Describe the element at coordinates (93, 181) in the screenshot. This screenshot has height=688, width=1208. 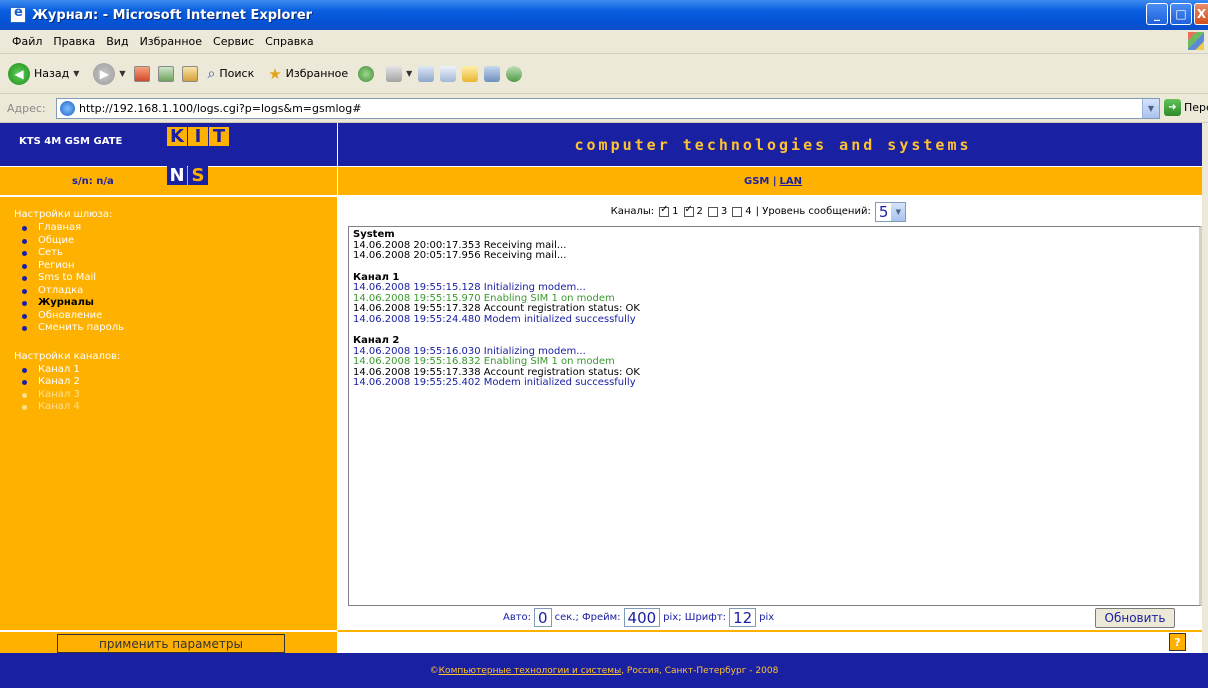
I see `serial-number: s/n: n/a` at that location.